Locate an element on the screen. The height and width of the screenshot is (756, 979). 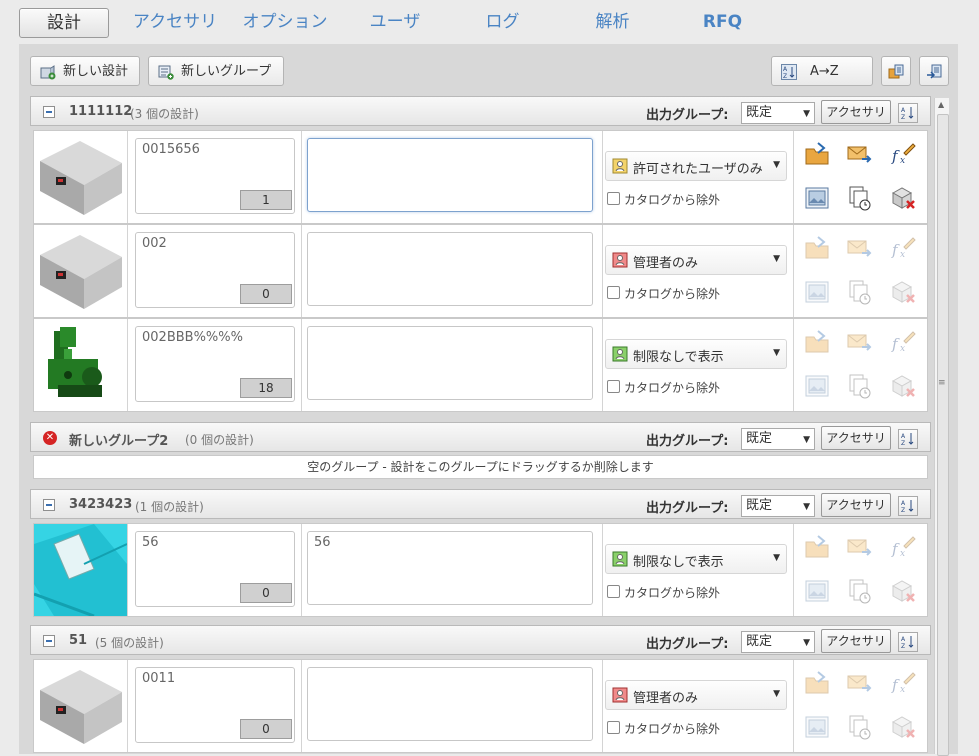
import-button is located at coordinates (934, 71).